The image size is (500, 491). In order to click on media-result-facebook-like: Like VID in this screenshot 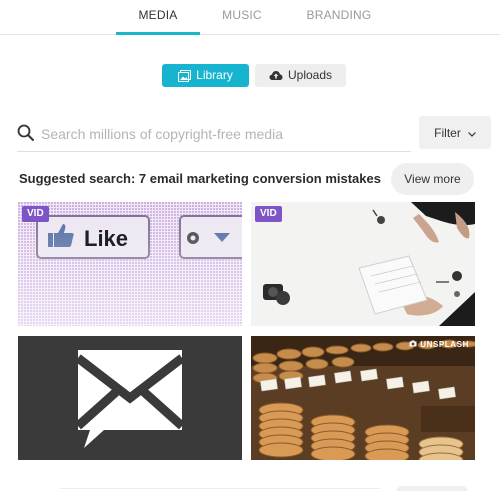, I will do `click(130, 264)`.